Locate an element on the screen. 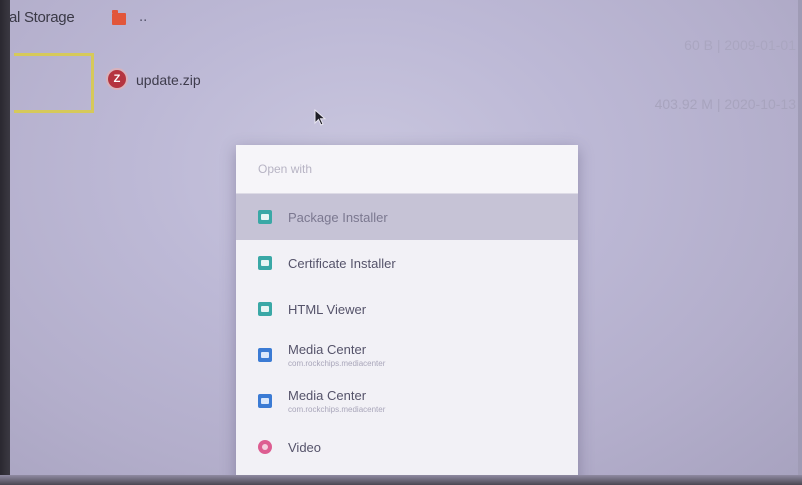 The image size is (802, 485). option-html-viewer: HTML Viewer is located at coordinates (407, 309).